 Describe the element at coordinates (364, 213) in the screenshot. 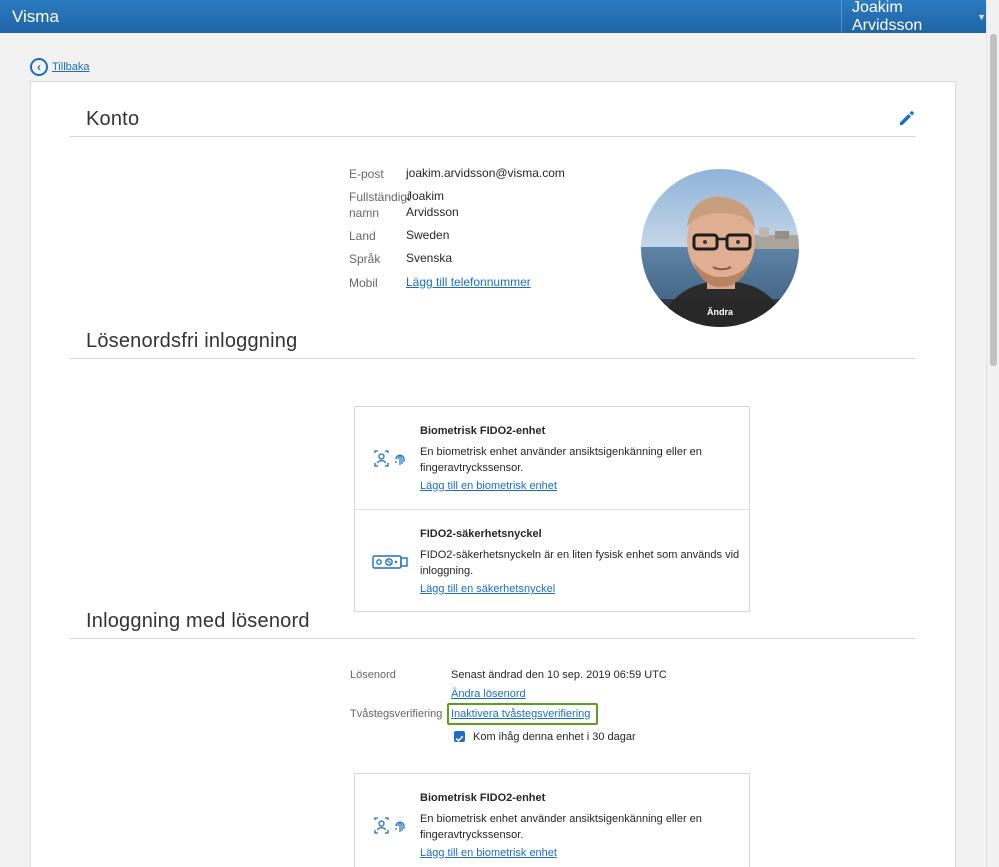

I see `fullname-label-line2: namn` at that location.